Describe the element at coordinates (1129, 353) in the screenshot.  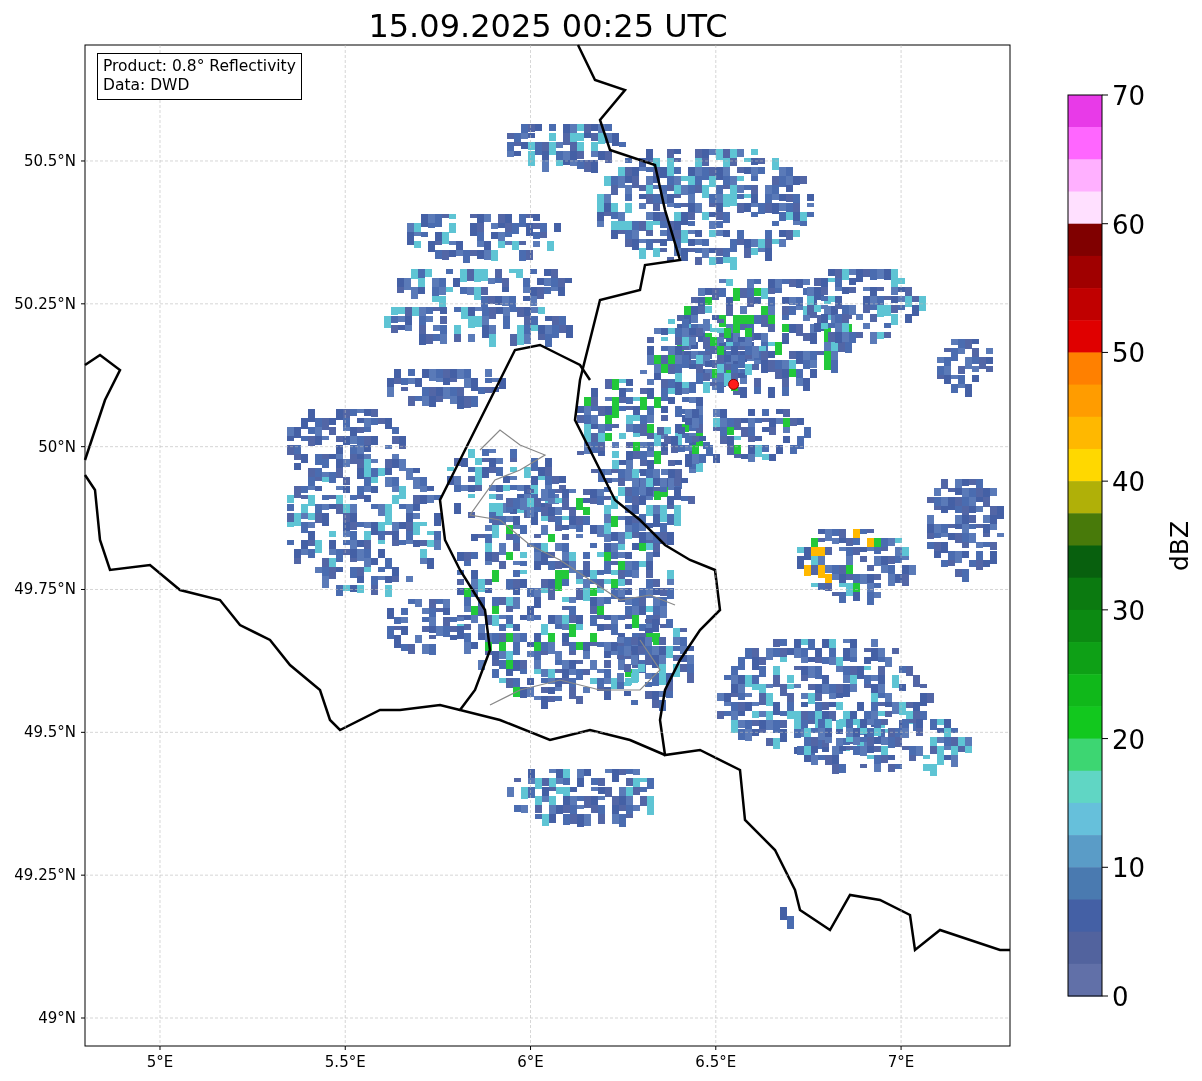
I see `colorbar-tick-label: 50` at that location.